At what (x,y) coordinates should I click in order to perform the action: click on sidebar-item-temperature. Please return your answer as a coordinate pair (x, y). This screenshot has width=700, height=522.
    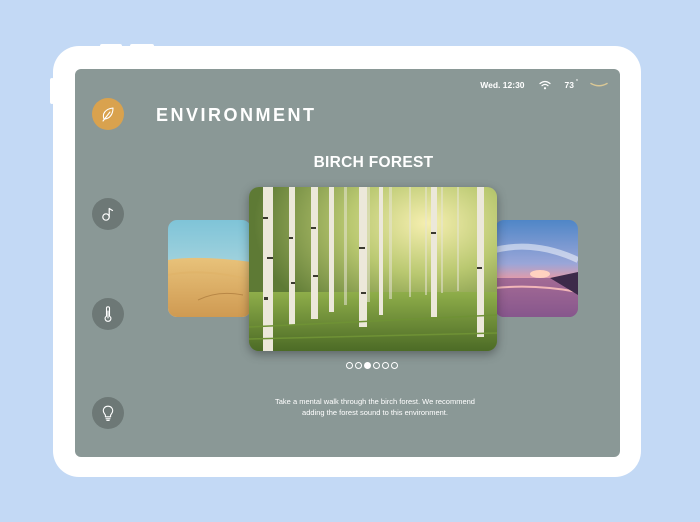
    Looking at the image, I should click on (108, 314).